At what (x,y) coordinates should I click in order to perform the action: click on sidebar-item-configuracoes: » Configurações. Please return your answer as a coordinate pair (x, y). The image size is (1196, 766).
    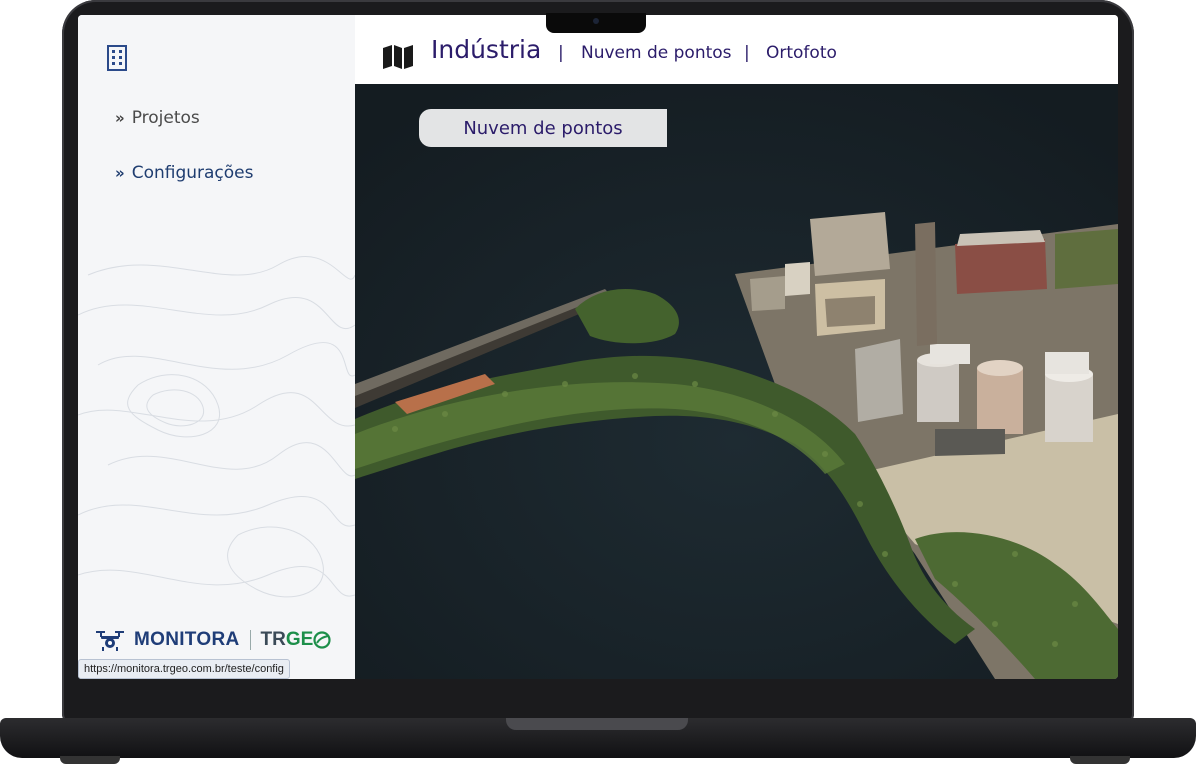
    Looking at the image, I should click on (184, 173).